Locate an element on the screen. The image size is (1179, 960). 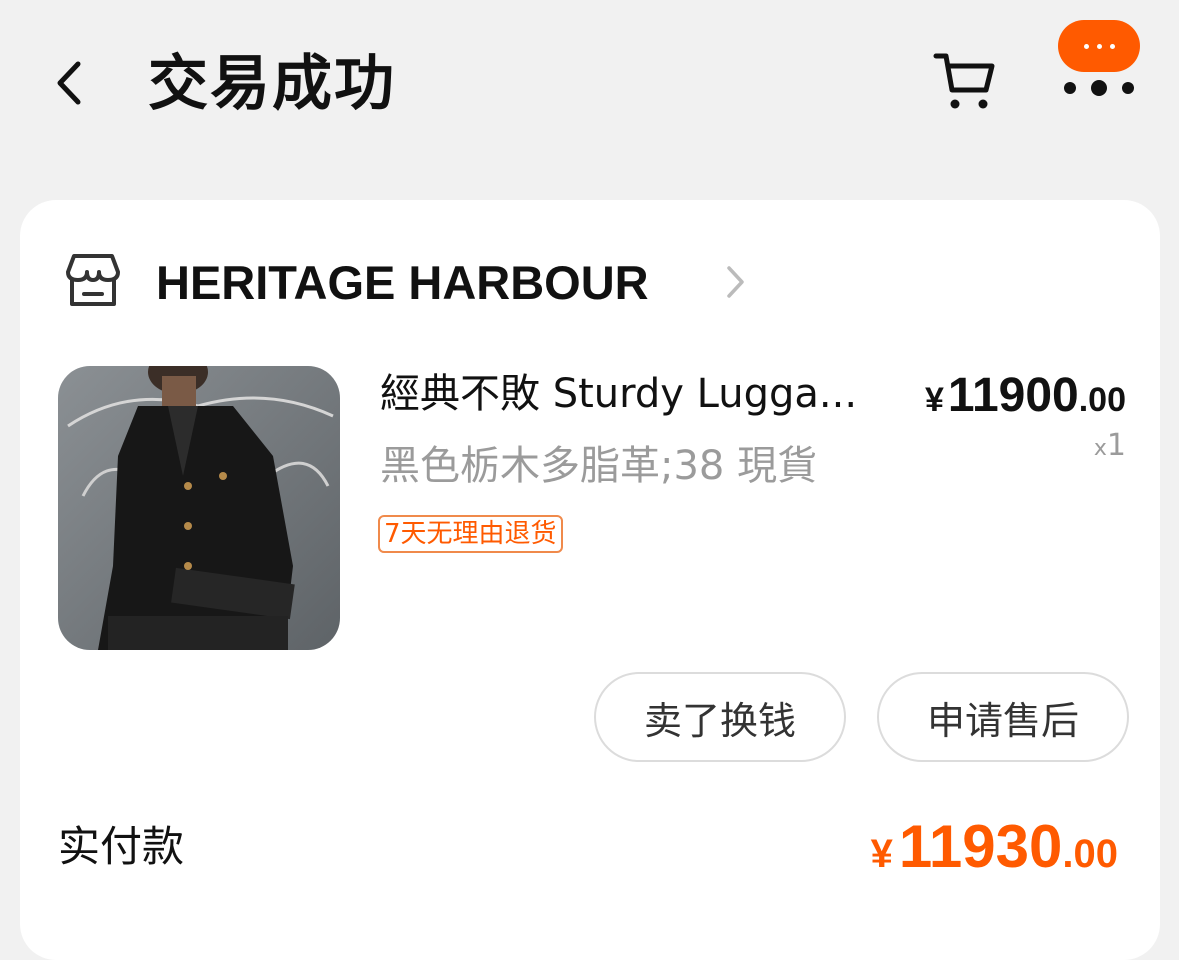
paid-decimal: .00 is located at coordinates (1090, 854).